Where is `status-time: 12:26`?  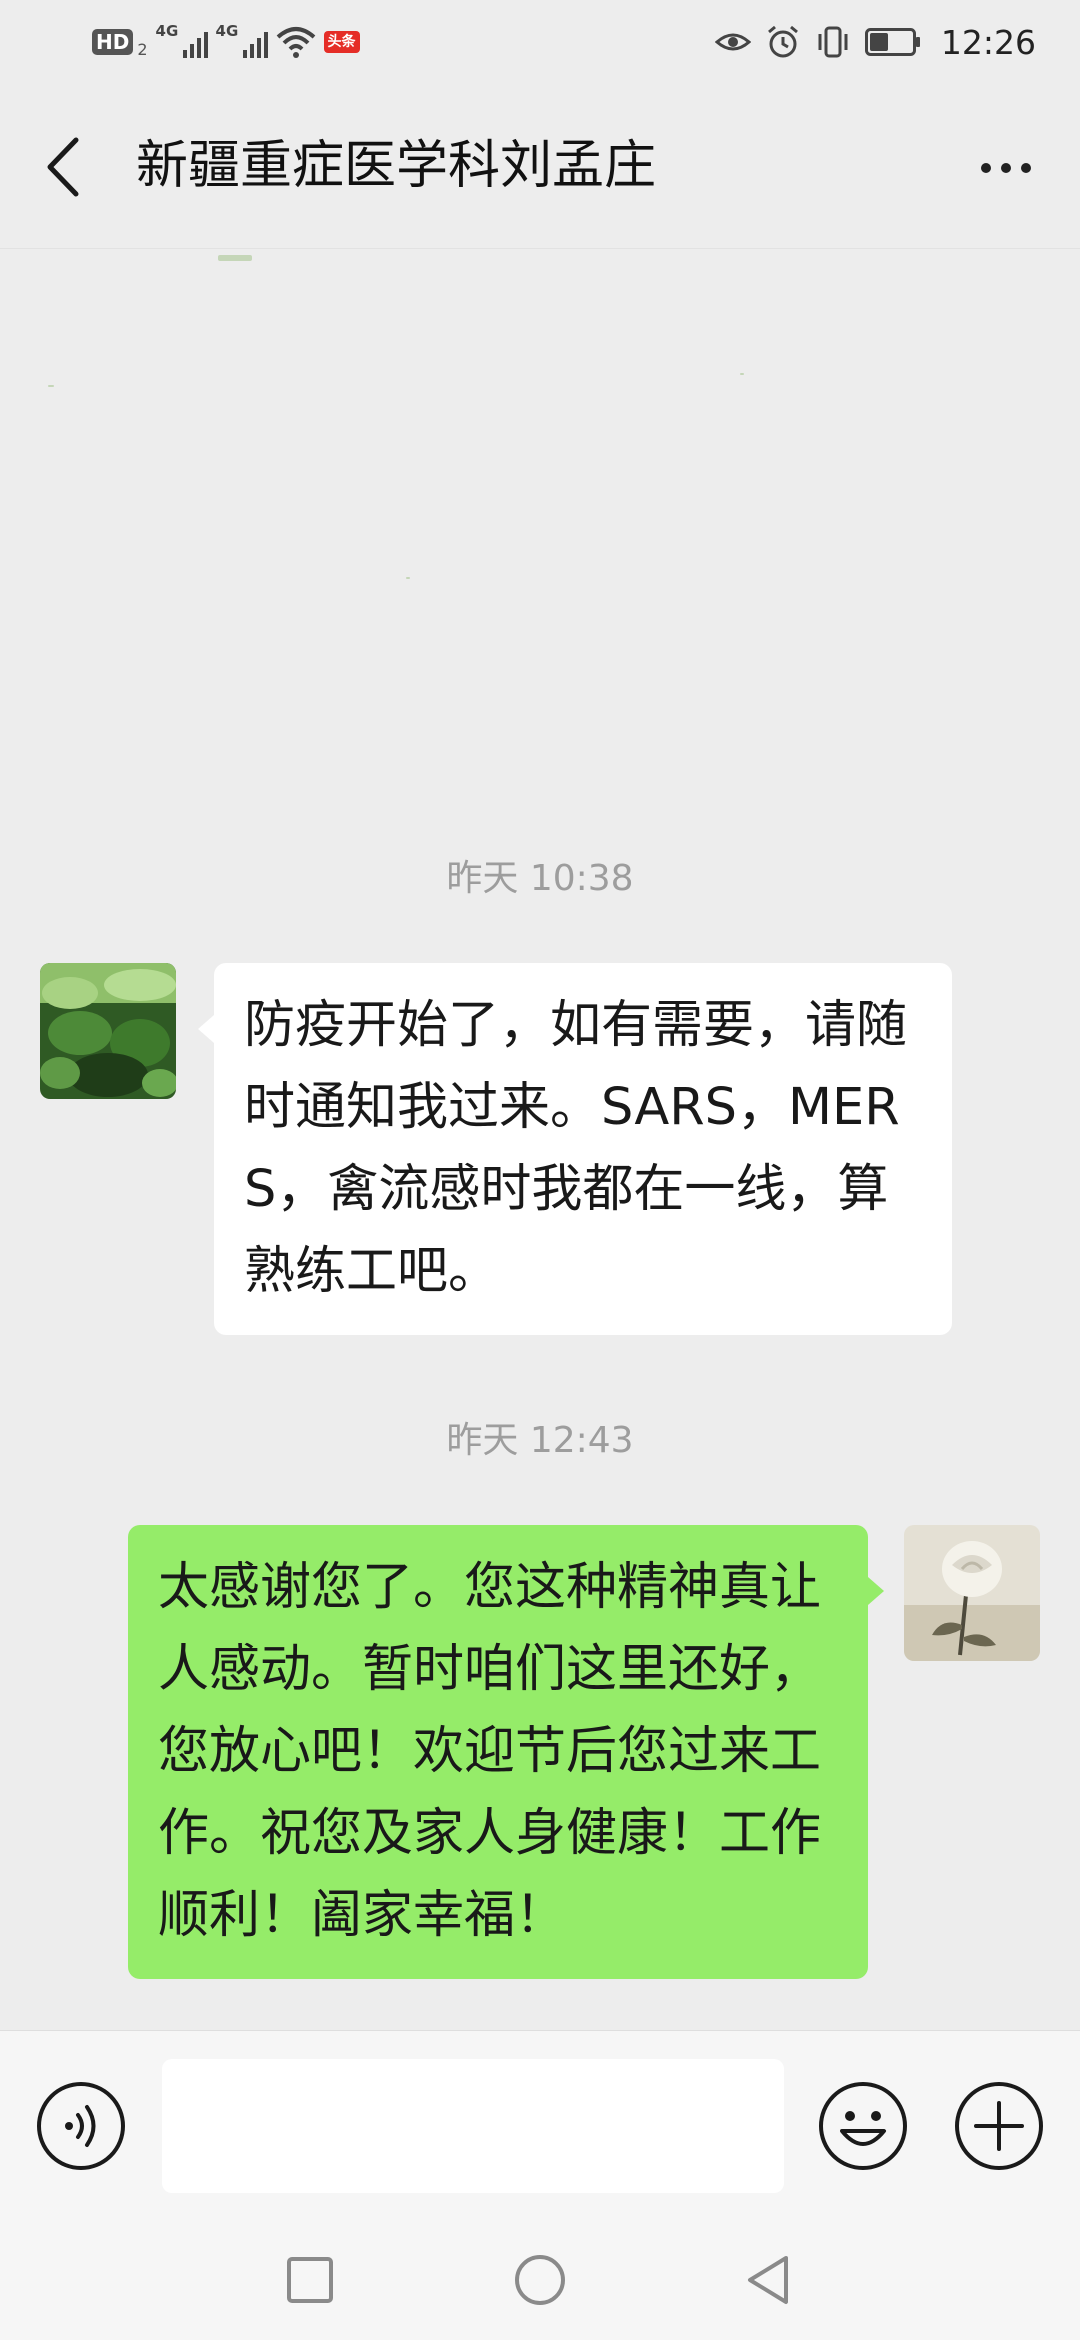
status-time: 12:26 is located at coordinates (988, 42).